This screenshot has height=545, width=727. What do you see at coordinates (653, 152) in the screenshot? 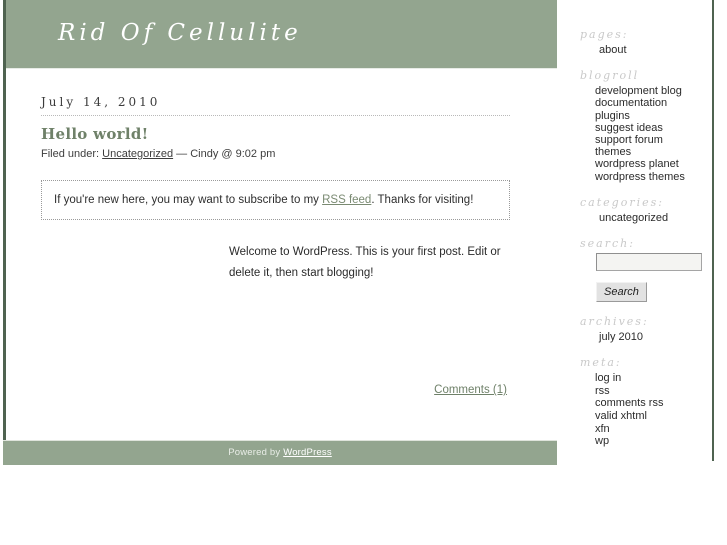
I see `list-item: themes` at bounding box center [653, 152].